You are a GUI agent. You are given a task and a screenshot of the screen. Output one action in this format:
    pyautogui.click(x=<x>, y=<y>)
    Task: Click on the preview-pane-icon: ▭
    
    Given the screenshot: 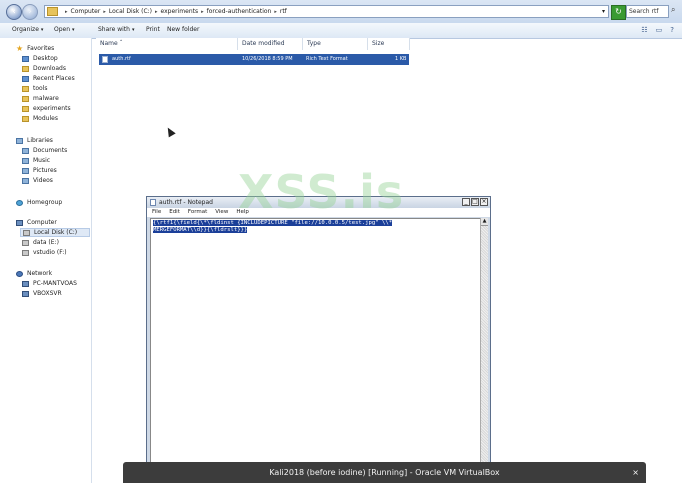 What is the action you would take?
    pyautogui.click(x=659, y=30)
    